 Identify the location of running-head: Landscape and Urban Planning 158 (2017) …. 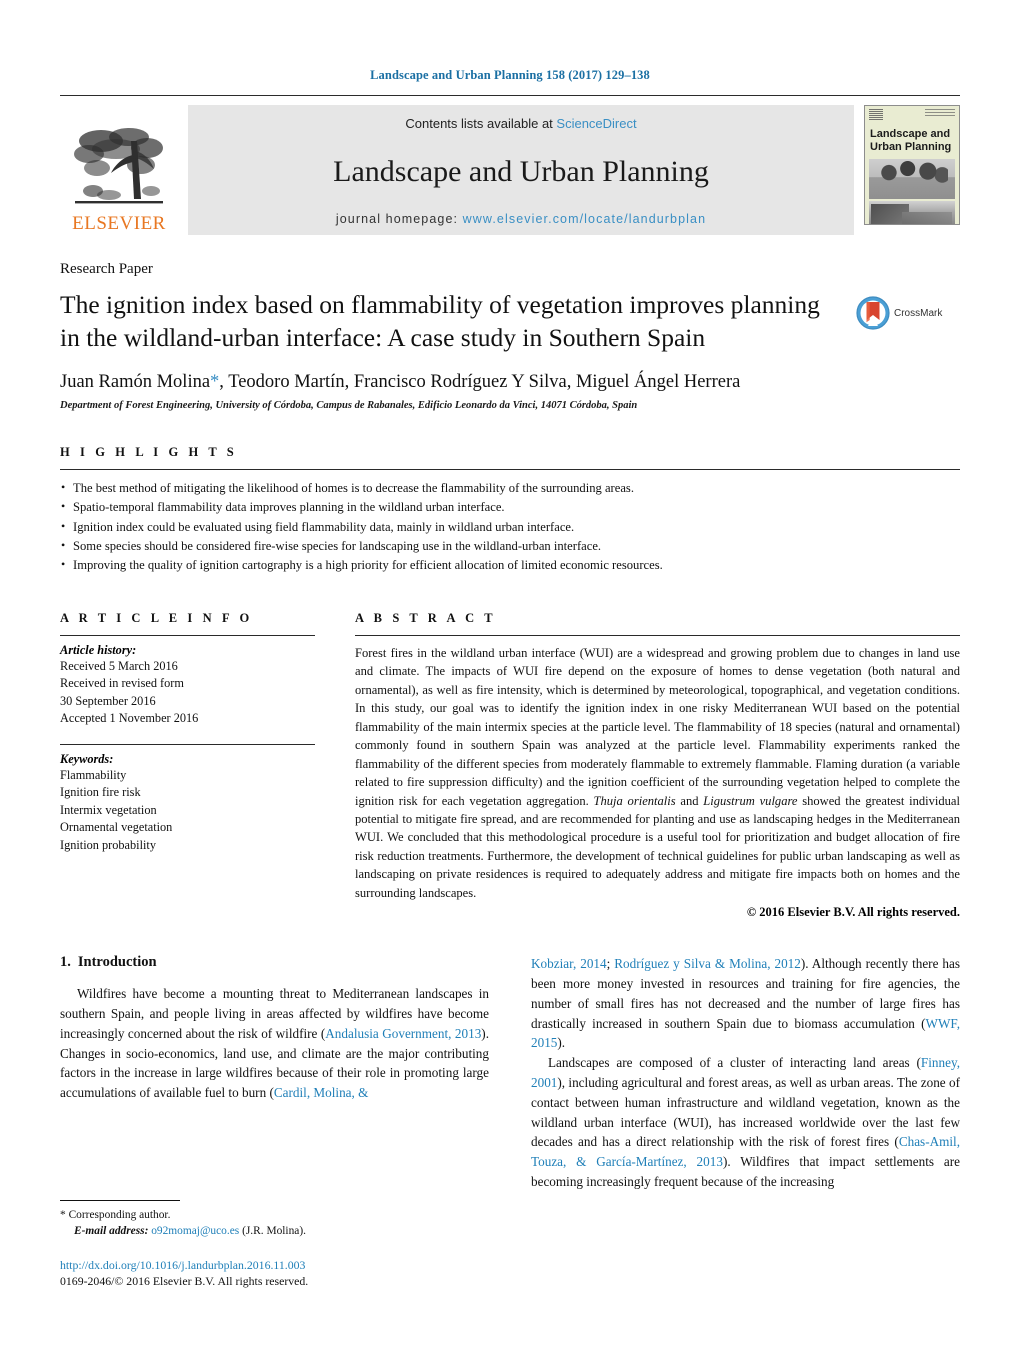
(510, 75).